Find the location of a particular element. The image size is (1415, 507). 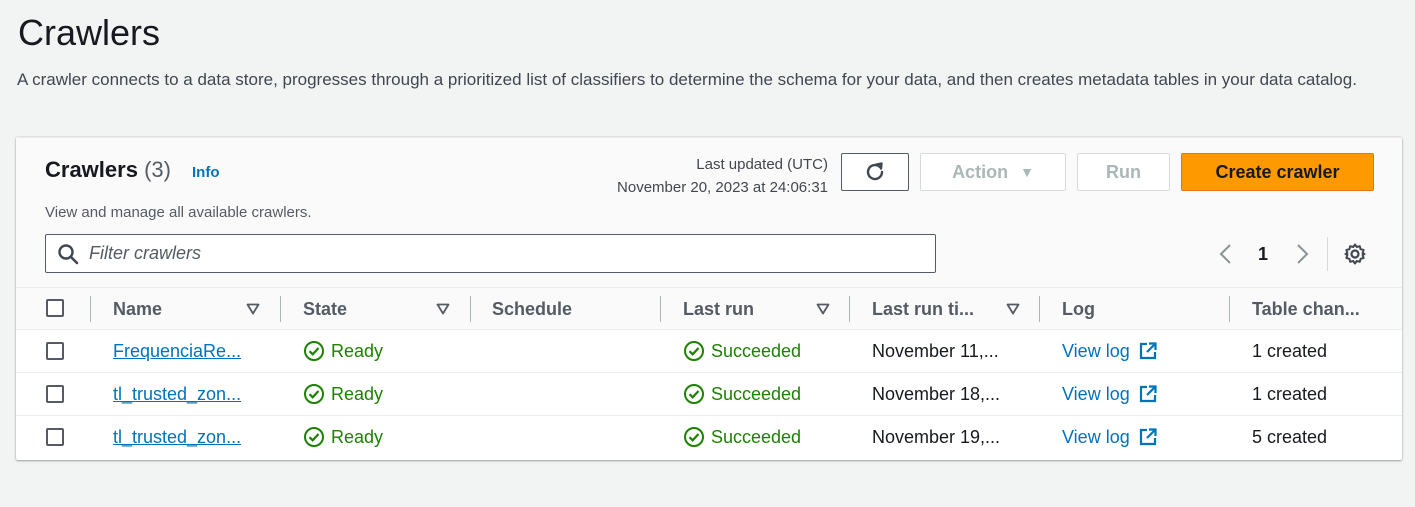

chevron-right-icon is located at coordinates (1302, 254).